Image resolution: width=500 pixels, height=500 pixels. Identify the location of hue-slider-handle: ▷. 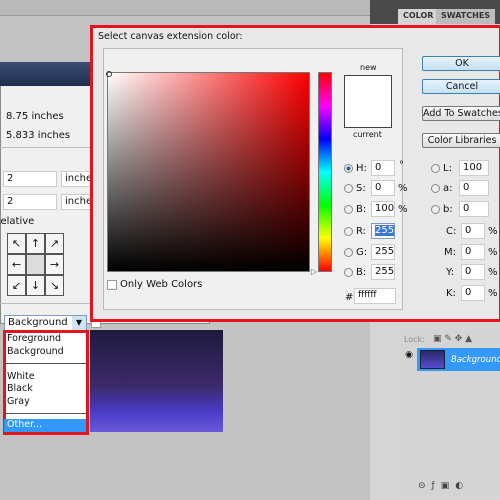
(314, 271).